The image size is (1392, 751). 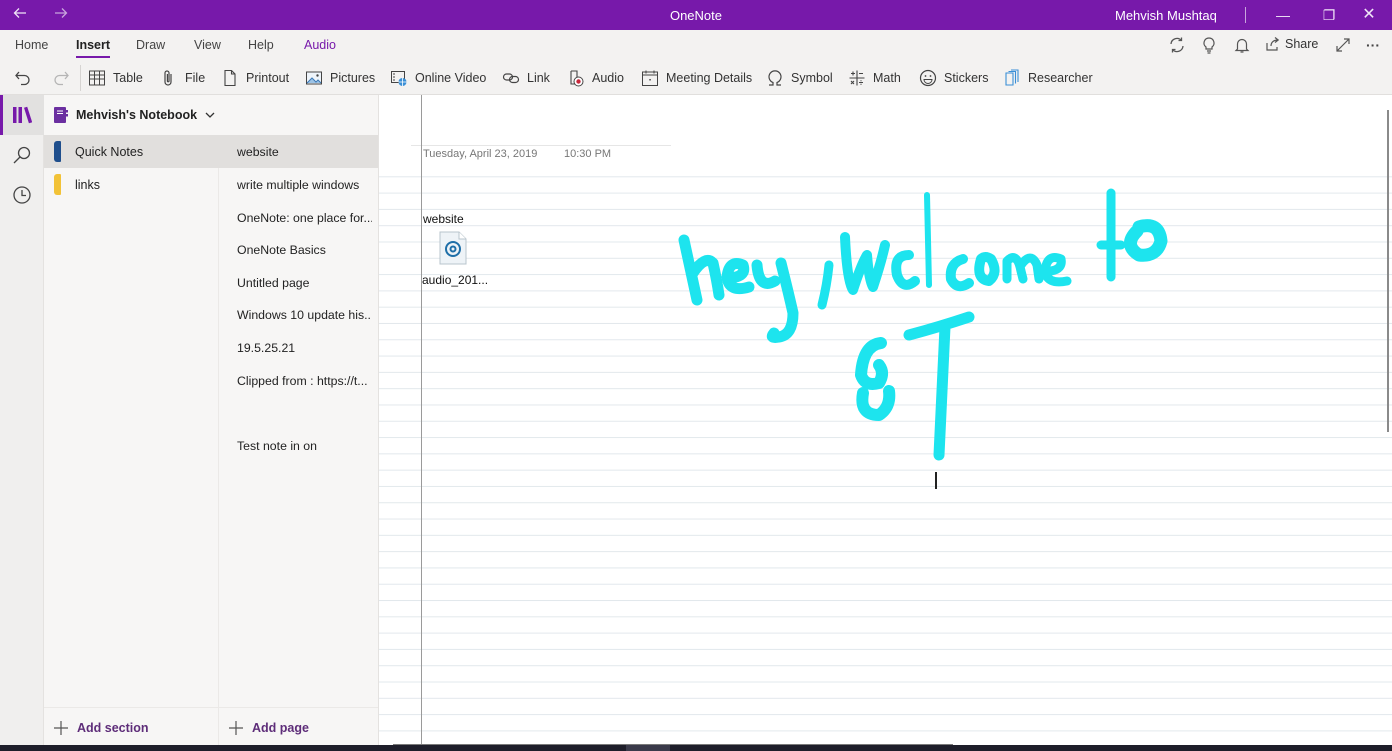 I want to click on close-button: ✕, so click(x=1369, y=15).